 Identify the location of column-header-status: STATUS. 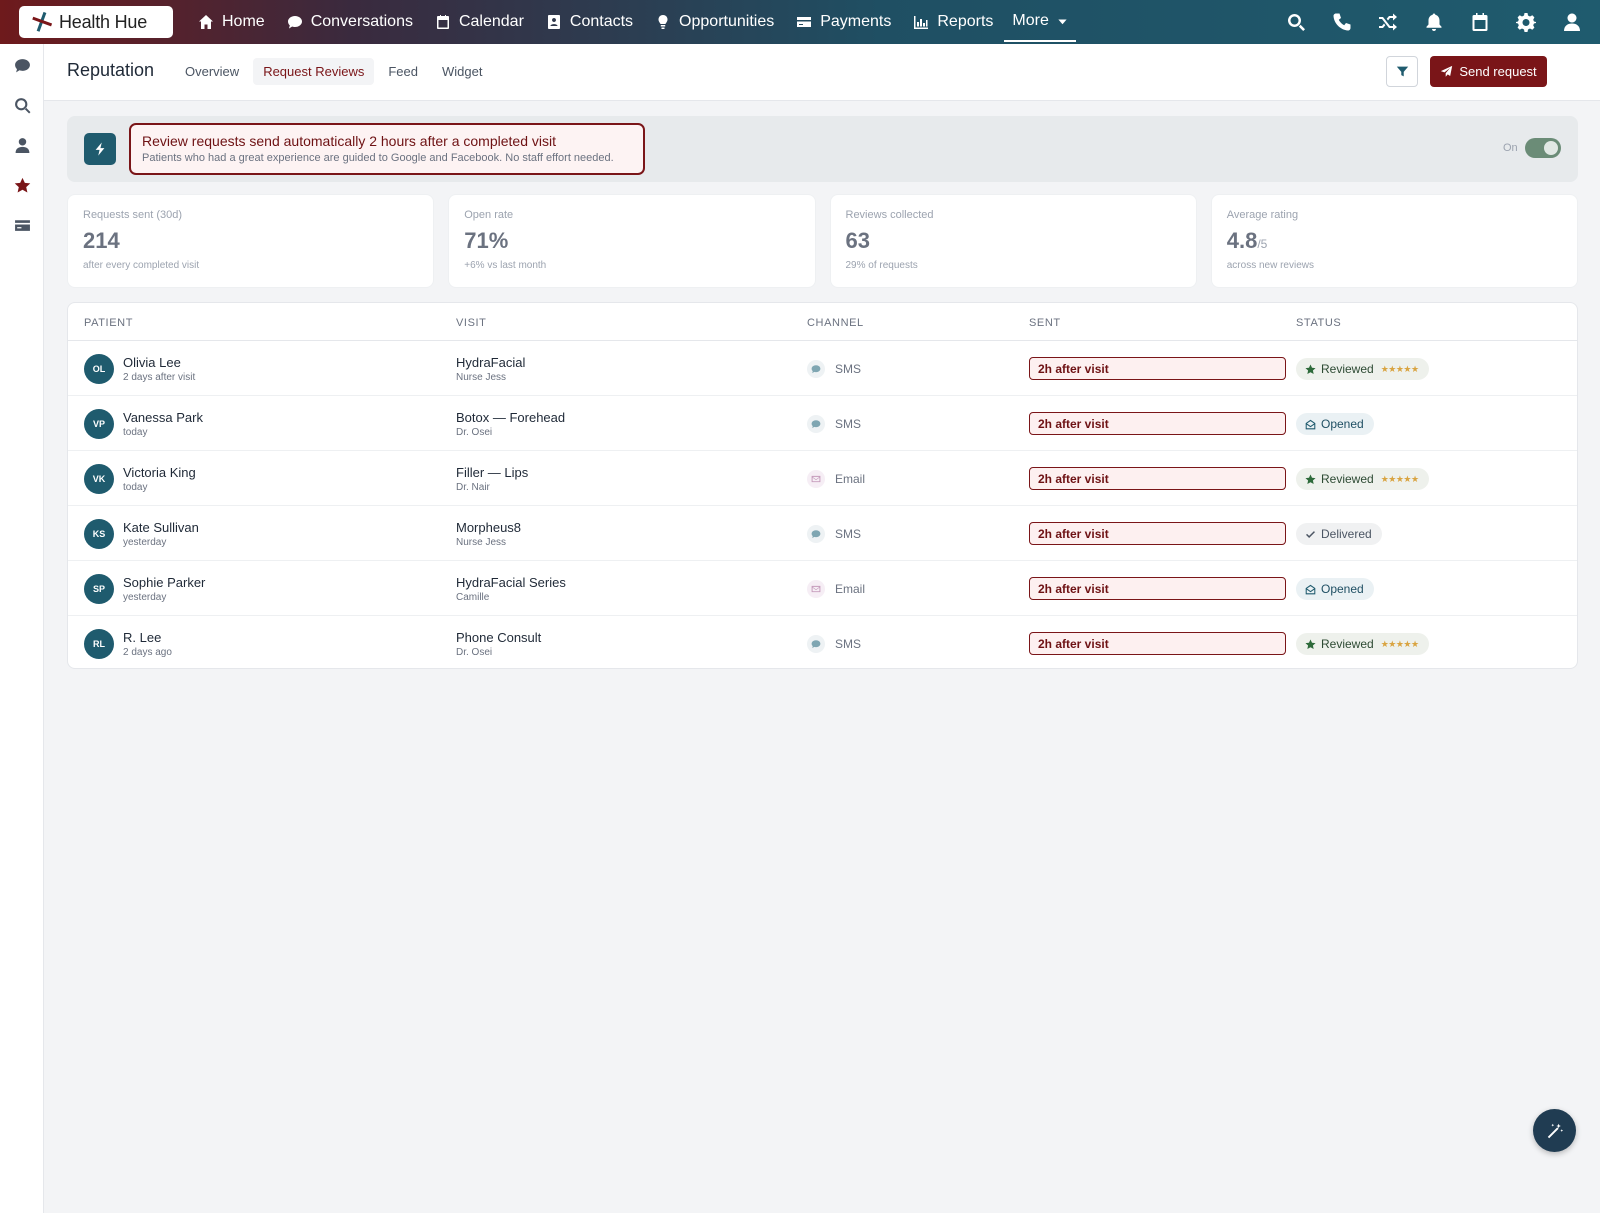
(1318, 323).